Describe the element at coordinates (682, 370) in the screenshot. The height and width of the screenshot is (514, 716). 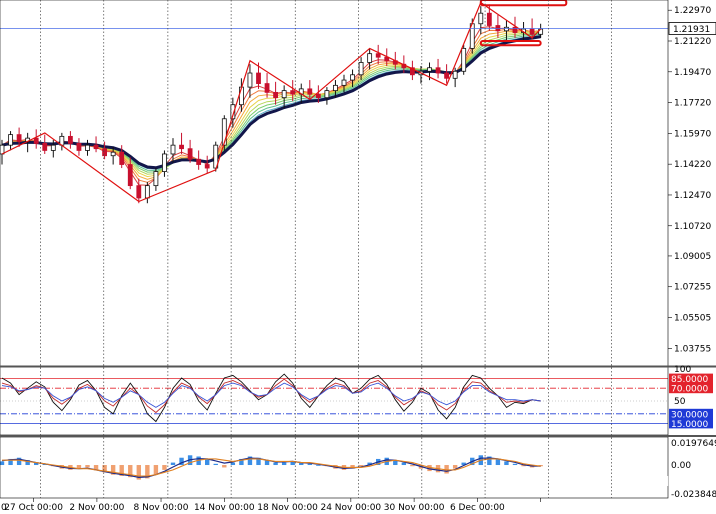
I see `oscillator-tick-label: 100` at that location.